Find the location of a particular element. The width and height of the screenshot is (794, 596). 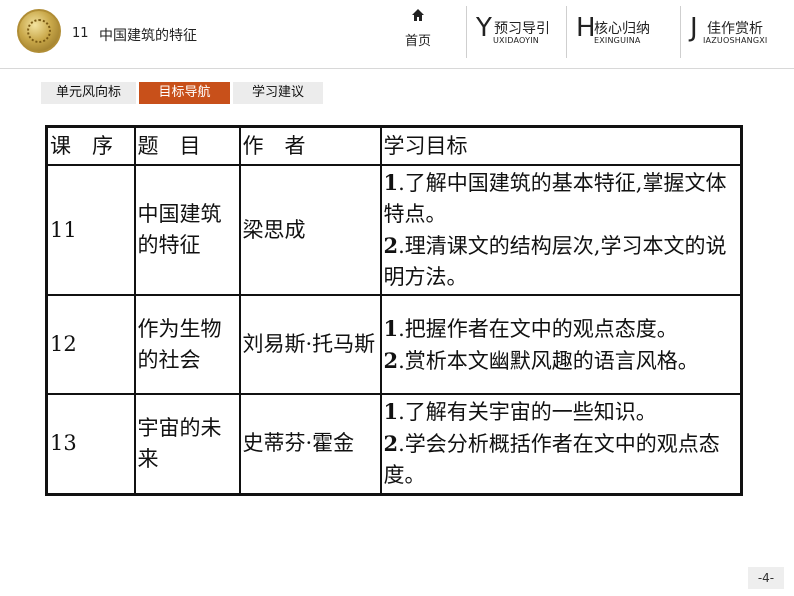

nav-label-en: EXINGUINA is located at coordinates (617, 40).